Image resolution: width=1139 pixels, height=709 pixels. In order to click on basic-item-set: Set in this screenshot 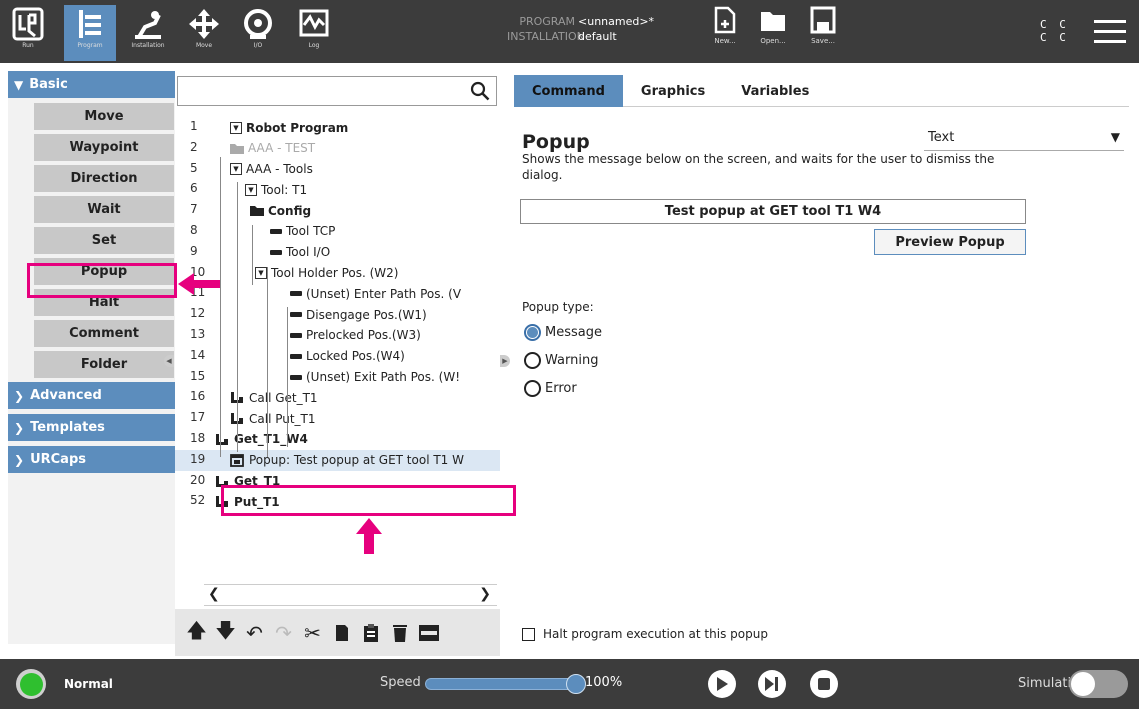, I will do `click(104, 240)`.